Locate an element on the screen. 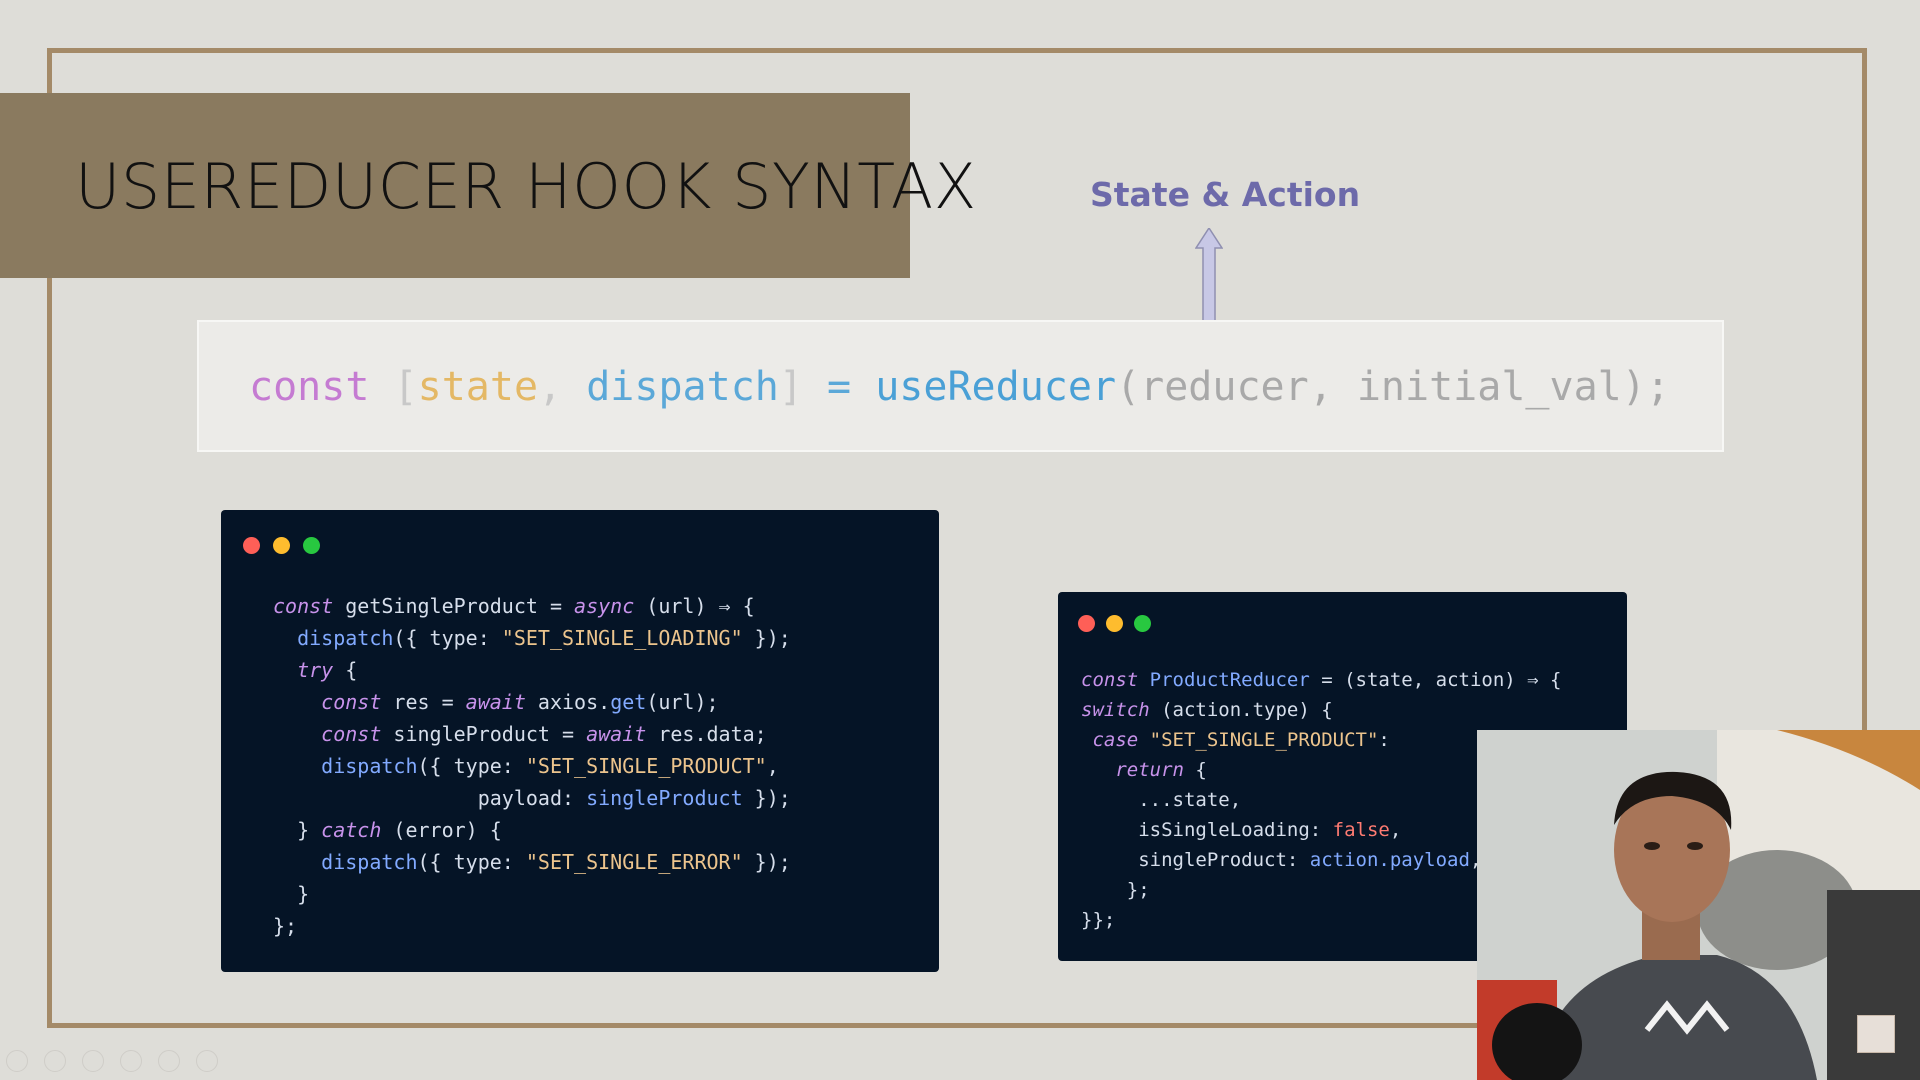 Image resolution: width=1920 pixels, height=1080 pixels. zoom-icon is located at coordinates (169, 1061).